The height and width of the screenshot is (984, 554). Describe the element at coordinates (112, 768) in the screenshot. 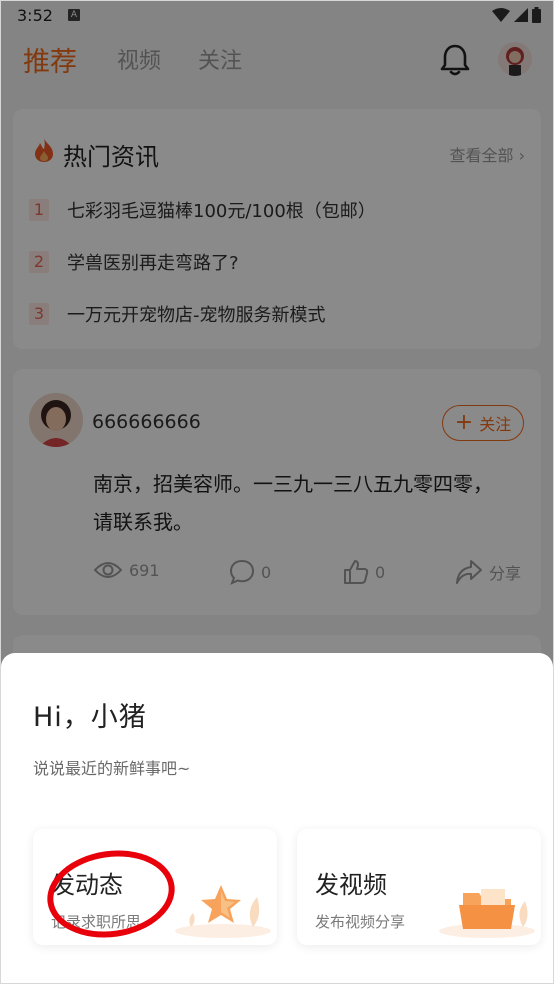

I see `sheet-subtitle: 说说最近的新鲜事吧~` at that location.